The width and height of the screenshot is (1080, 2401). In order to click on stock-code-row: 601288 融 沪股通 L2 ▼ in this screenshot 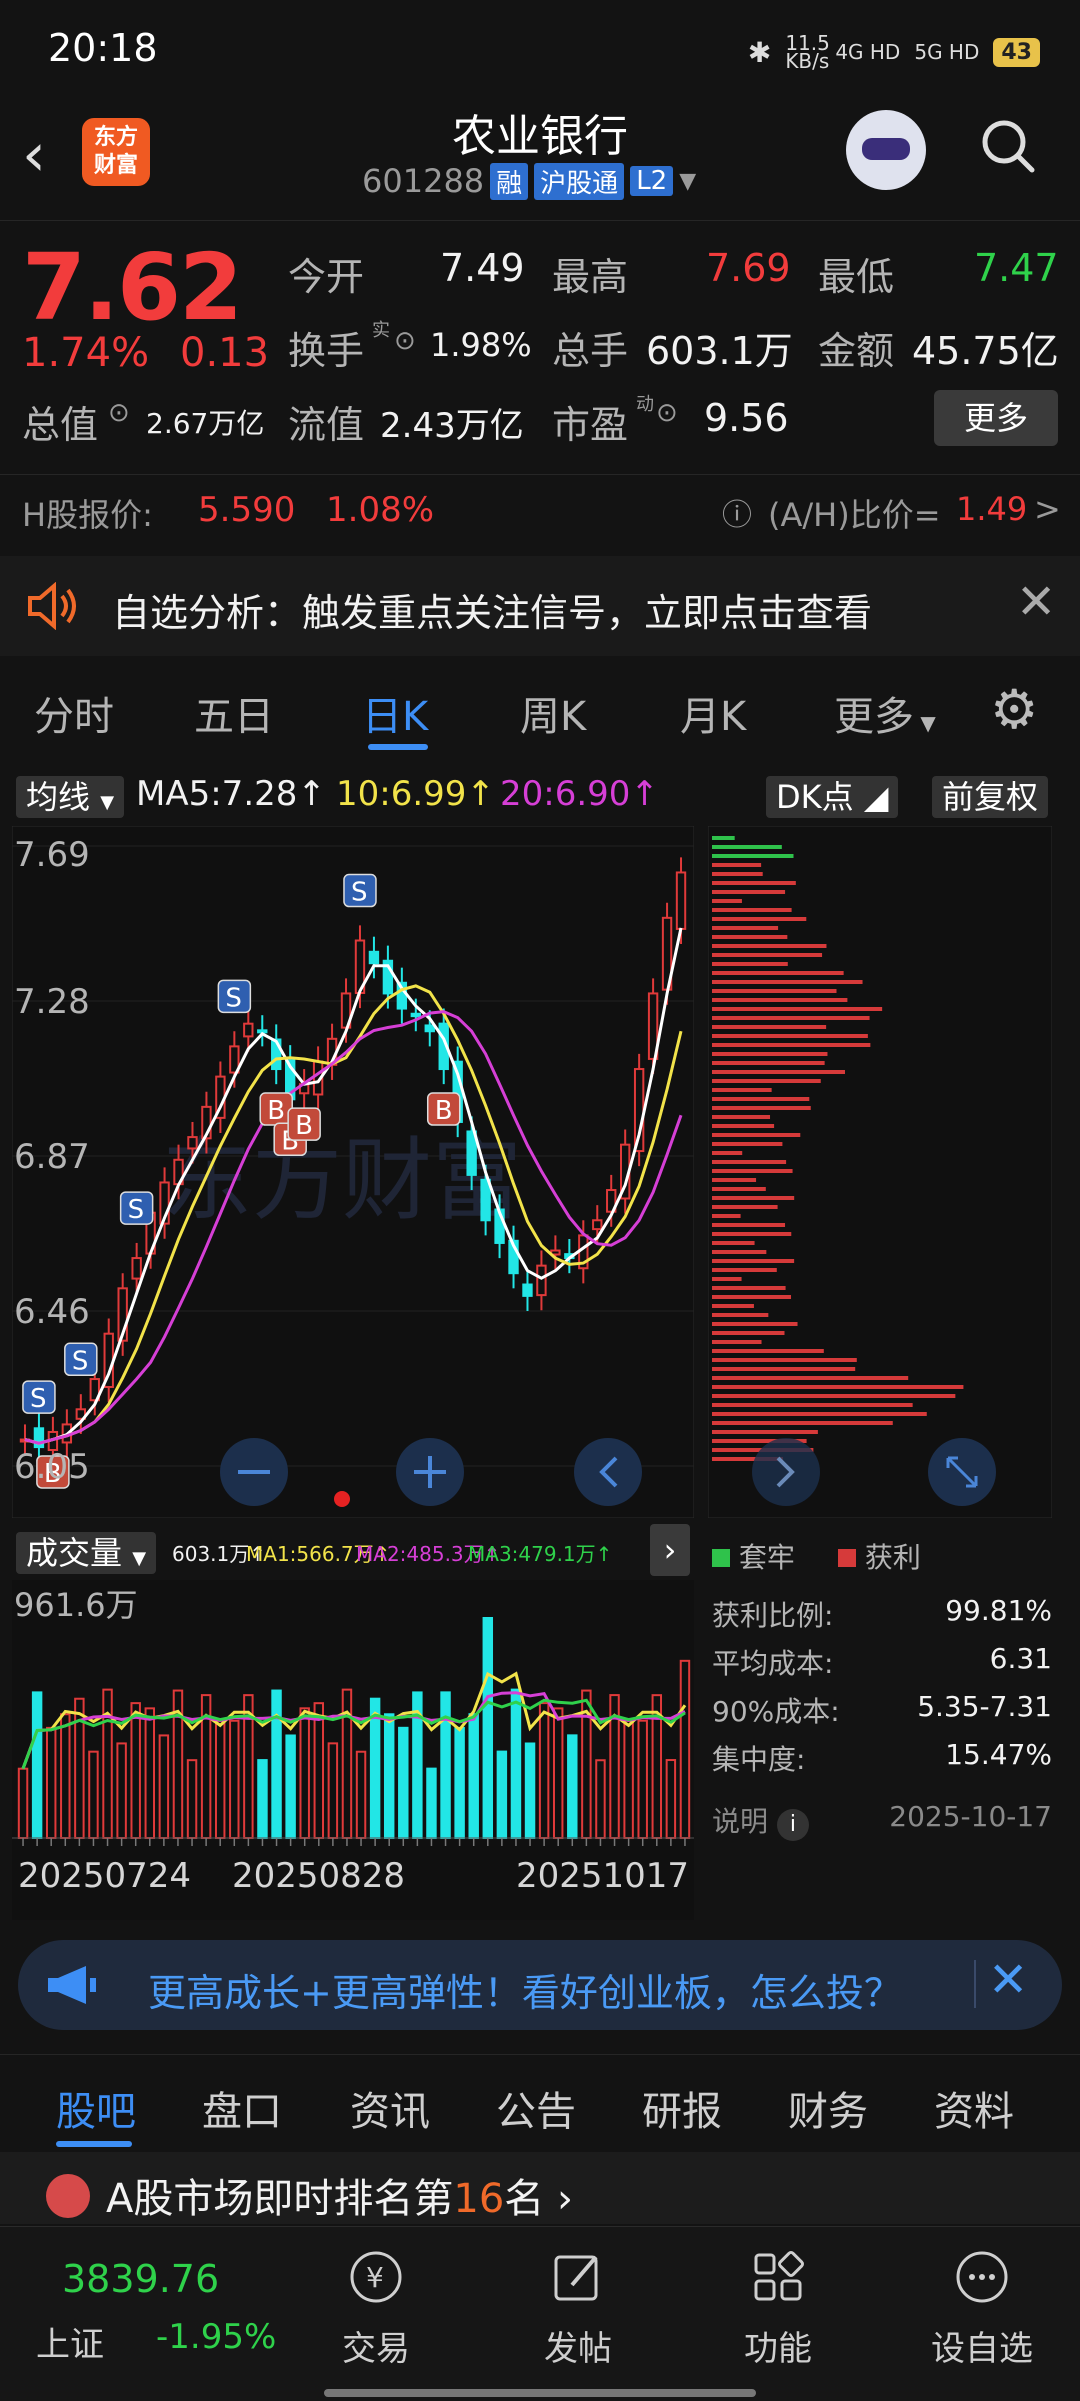, I will do `click(529, 181)`.